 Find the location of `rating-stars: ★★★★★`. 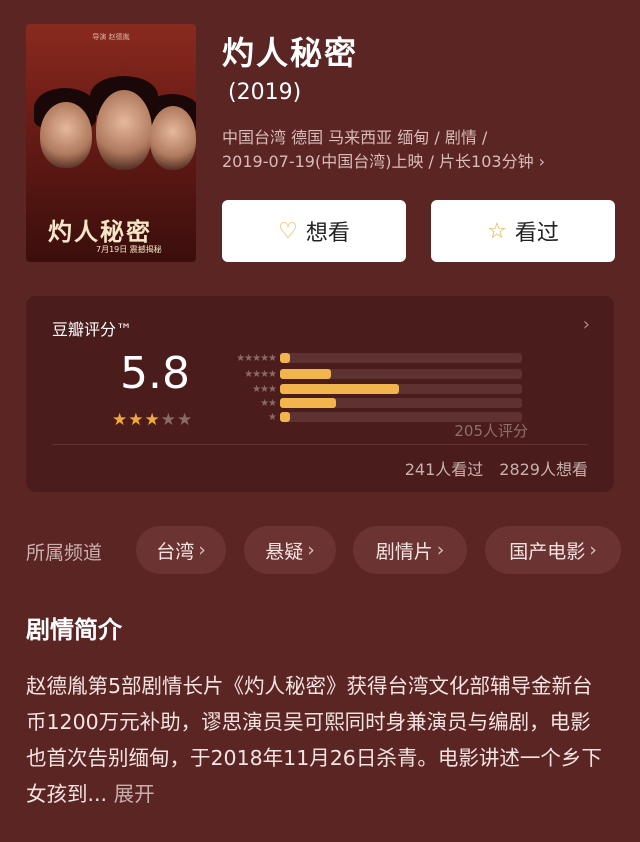

rating-stars: ★★★★★ is located at coordinates (152, 420).